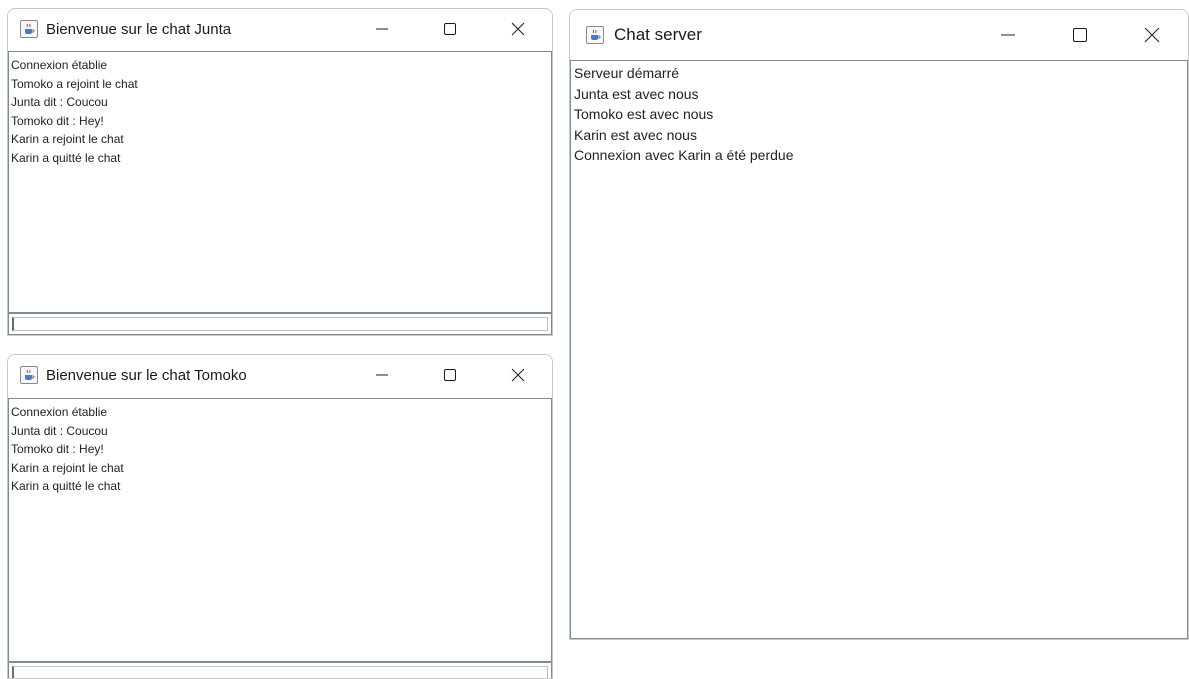 The image size is (1189, 679). Describe the element at coordinates (644, 114) in the screenshot. I see `log-message: Tomoko est avec nous` at that location.